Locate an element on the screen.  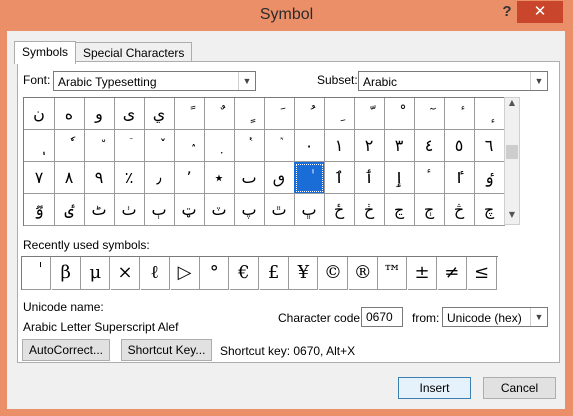
symbol-cell: ٥ is located at coordinates (459, 146).